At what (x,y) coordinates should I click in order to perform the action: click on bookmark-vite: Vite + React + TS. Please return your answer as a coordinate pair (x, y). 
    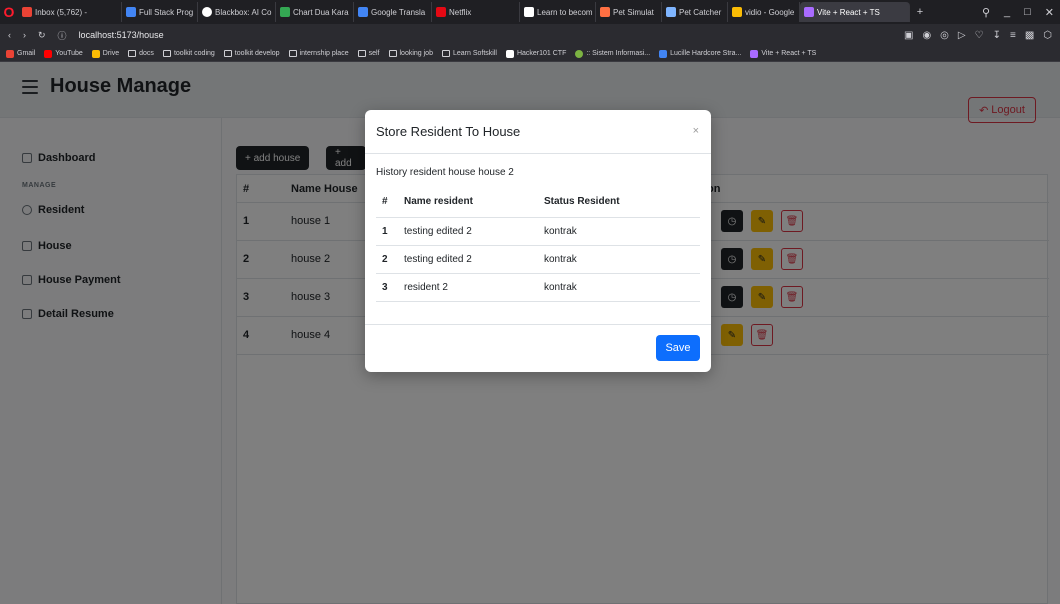
    Looking at the image, I should click on (783, 53).